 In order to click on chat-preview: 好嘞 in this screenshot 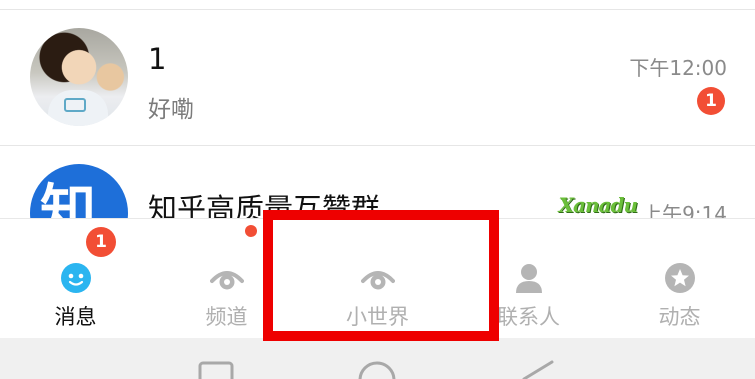, I will do `click(171, 110)`.